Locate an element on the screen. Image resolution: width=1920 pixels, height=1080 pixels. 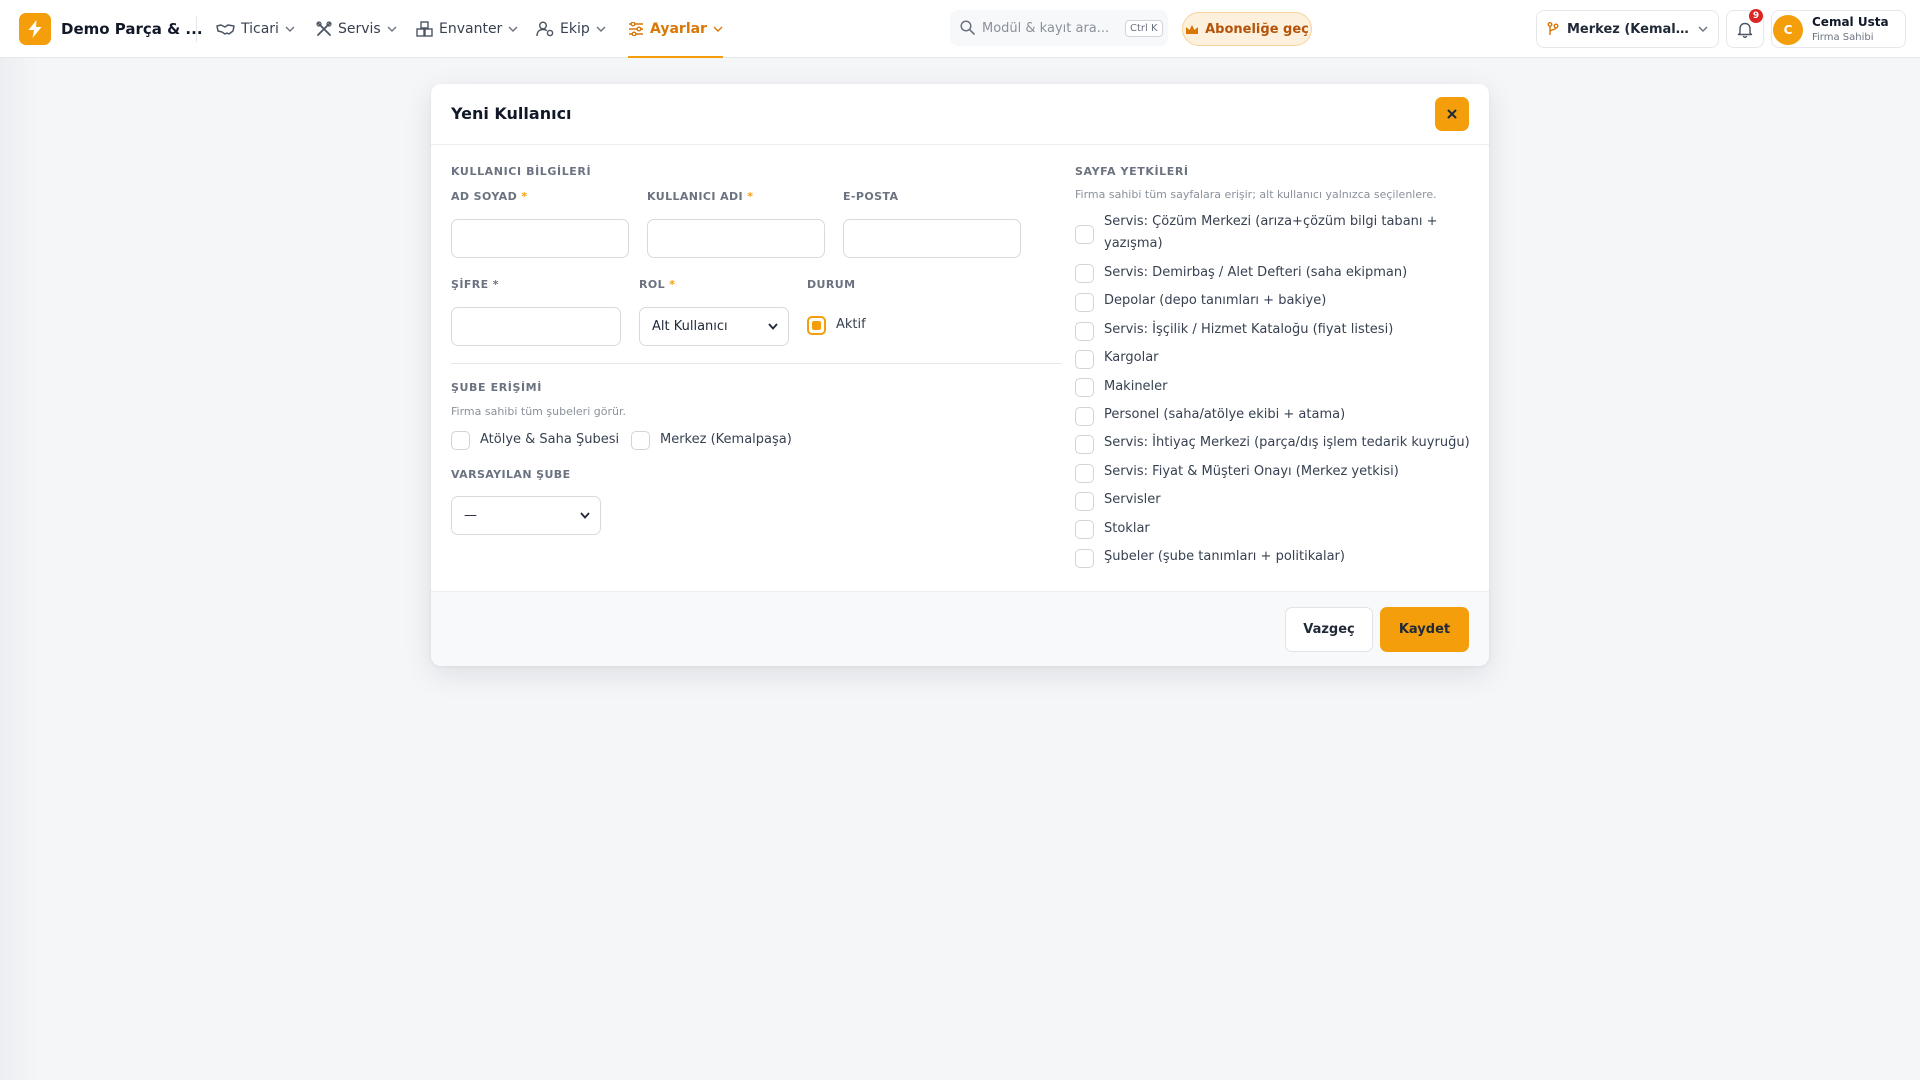
brand-logo is located at coordinates (35, 29).